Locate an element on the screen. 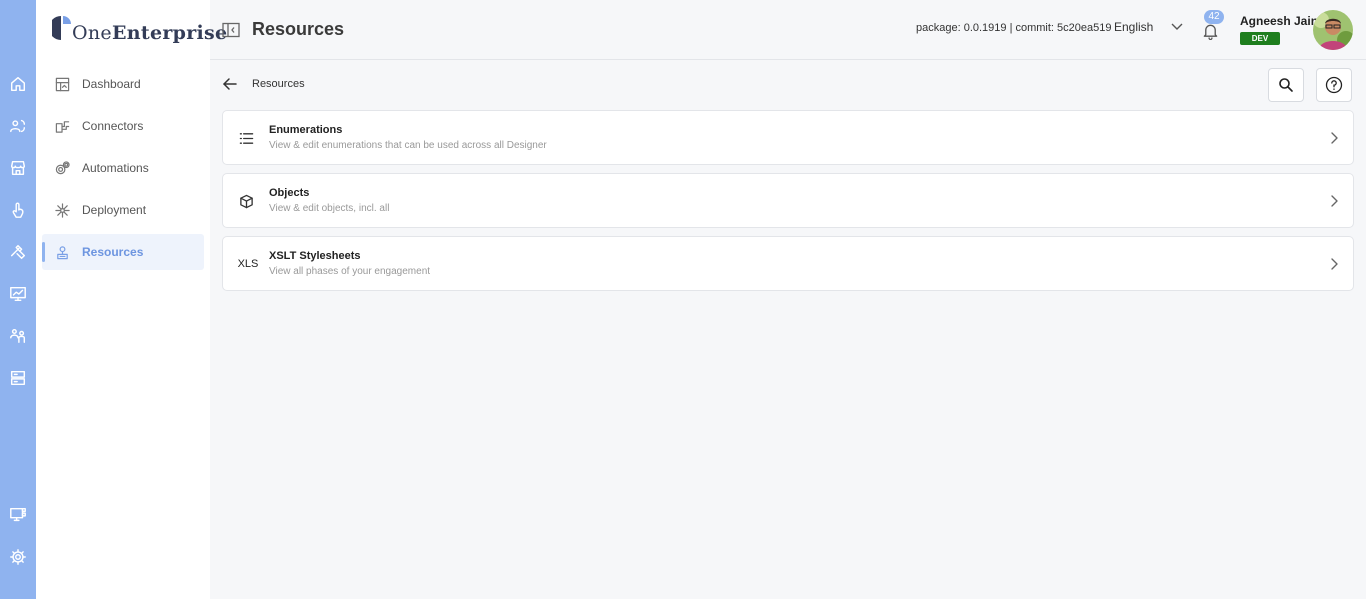 The width and height of the screenshot is (1366, 599). gear-icon is located at coordinates (18, 557).